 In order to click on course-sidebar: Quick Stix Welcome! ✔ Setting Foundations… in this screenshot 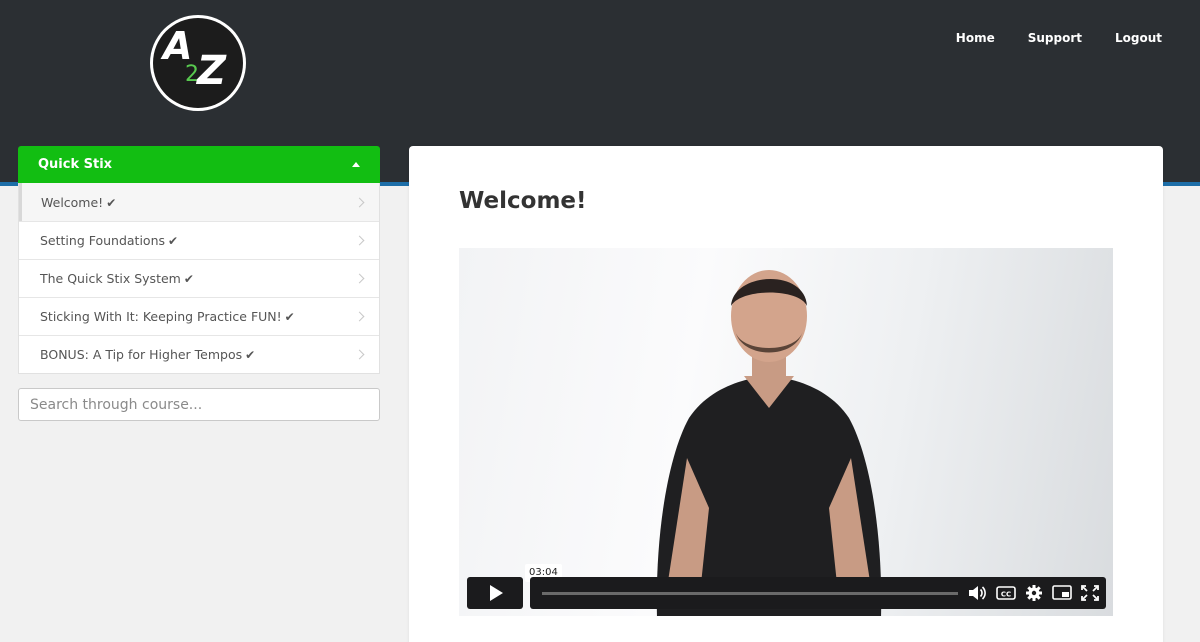, I will do `click(199, 260)`.